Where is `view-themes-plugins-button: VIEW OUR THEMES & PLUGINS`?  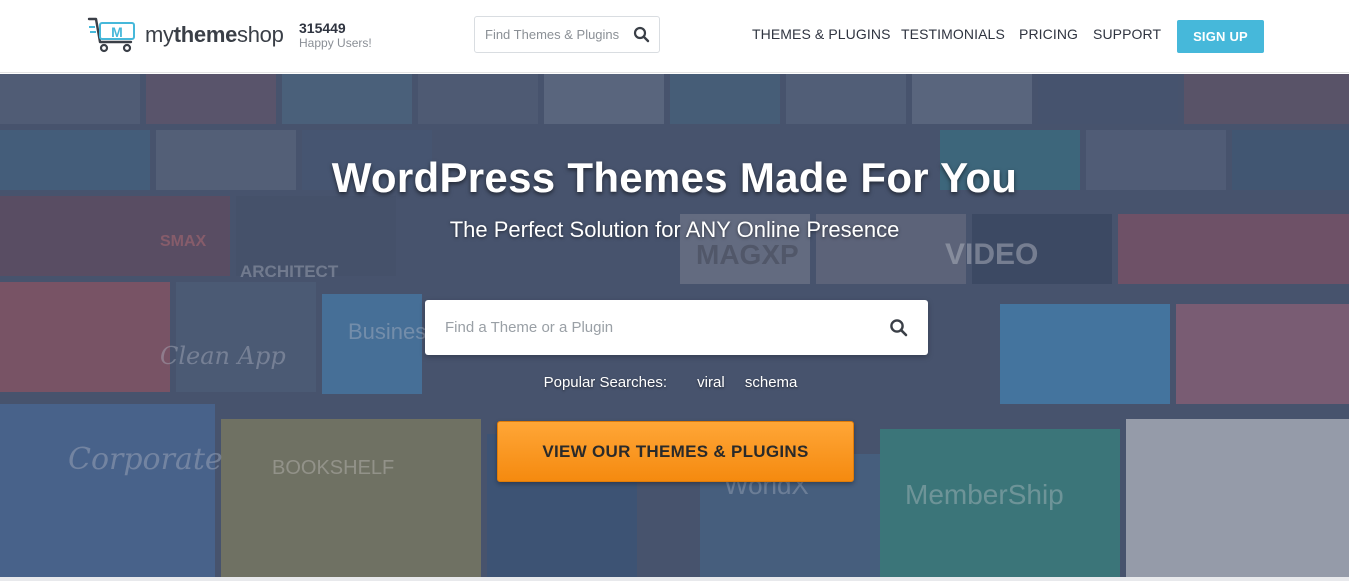 view-themes-plugins-button: VIEW OUR THEMES & PLUGINS is located at coordinates (675, 451).